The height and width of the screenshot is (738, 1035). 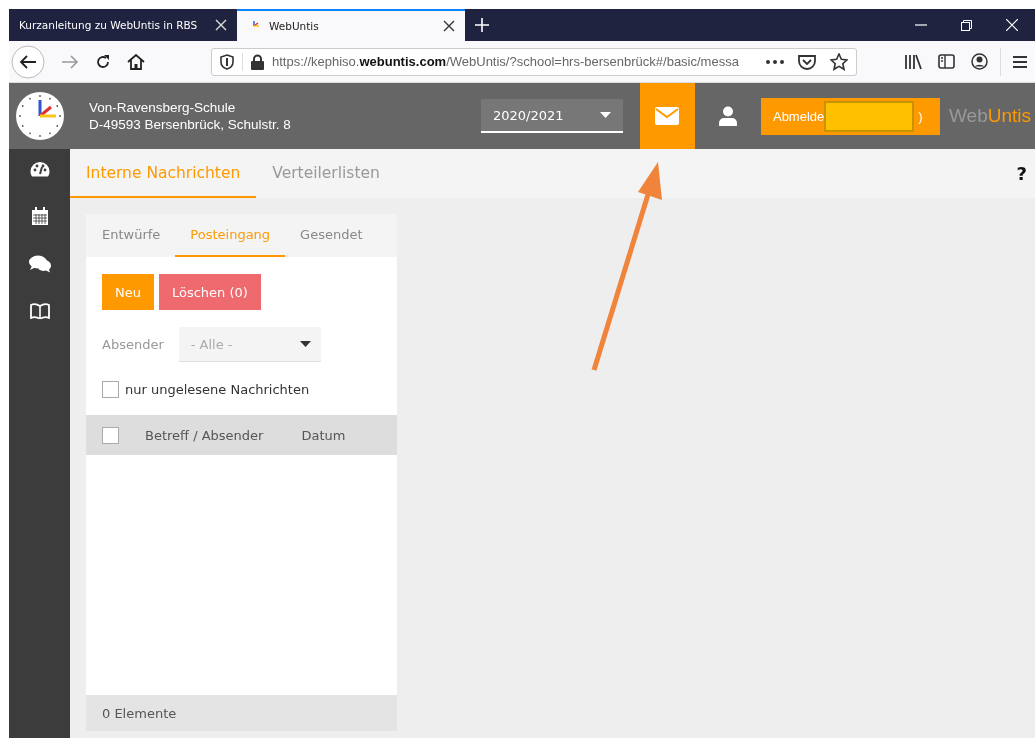 I want to click on shield-icon, so click(x=227, y=61).